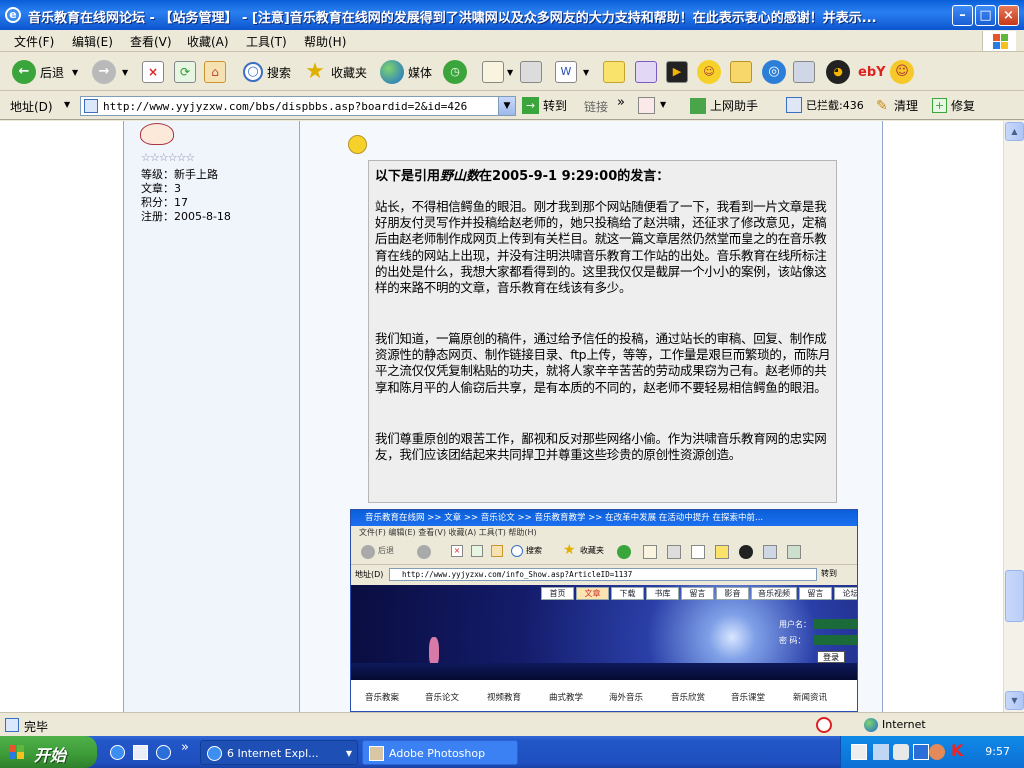 The height and width of the screenshot is (768, 1024). Describe the element at coordinates (92, 41) in the screenshot. I see `menu-edit: 编辑(E)` at that location.